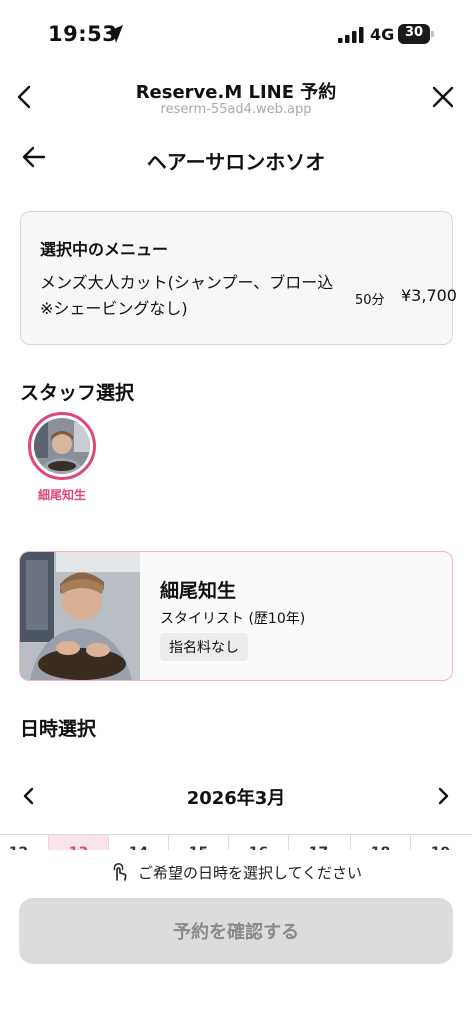  What do you see at coordinates (24, 842) in the screenshot?
I see `calendar-day: 12` at bounding box center [24, 842].